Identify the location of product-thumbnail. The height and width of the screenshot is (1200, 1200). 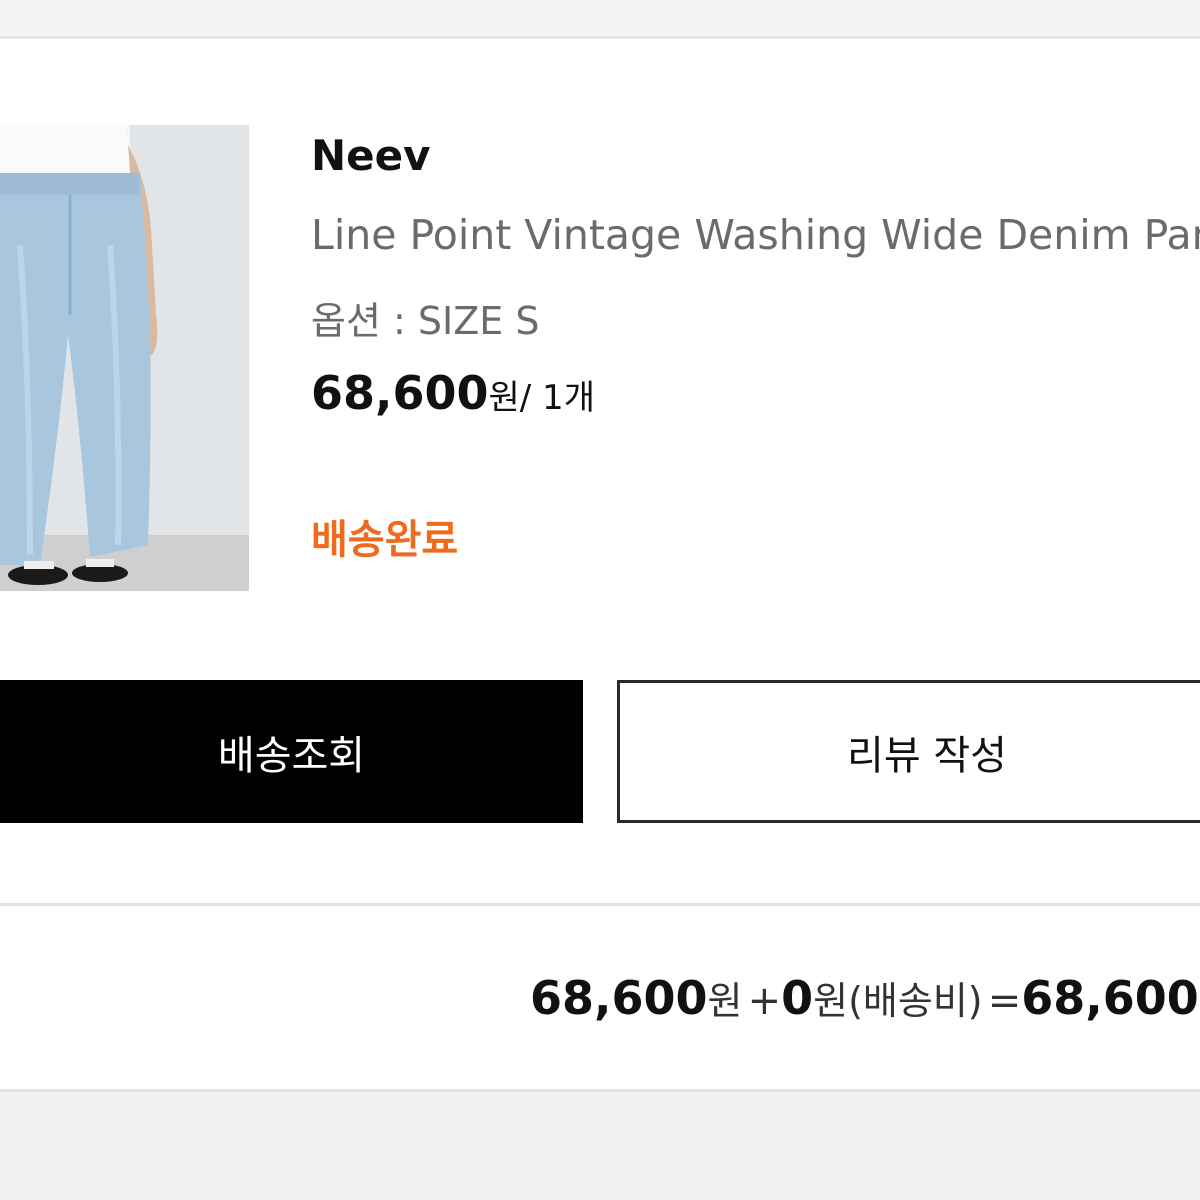
(124, 358).